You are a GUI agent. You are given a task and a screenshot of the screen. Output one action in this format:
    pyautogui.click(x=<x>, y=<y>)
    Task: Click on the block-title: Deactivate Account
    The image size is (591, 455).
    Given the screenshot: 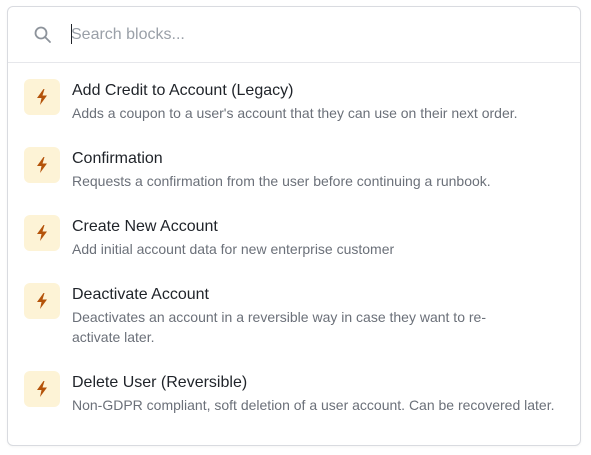 What is the action you would take?
    pyautogui.click(x=140, y=294)
    